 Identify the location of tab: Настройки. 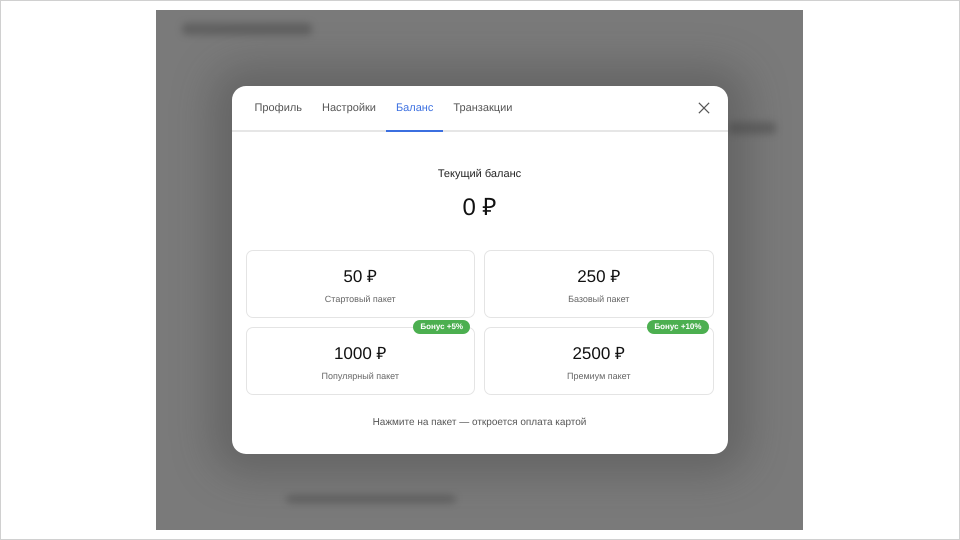
(349, 109).